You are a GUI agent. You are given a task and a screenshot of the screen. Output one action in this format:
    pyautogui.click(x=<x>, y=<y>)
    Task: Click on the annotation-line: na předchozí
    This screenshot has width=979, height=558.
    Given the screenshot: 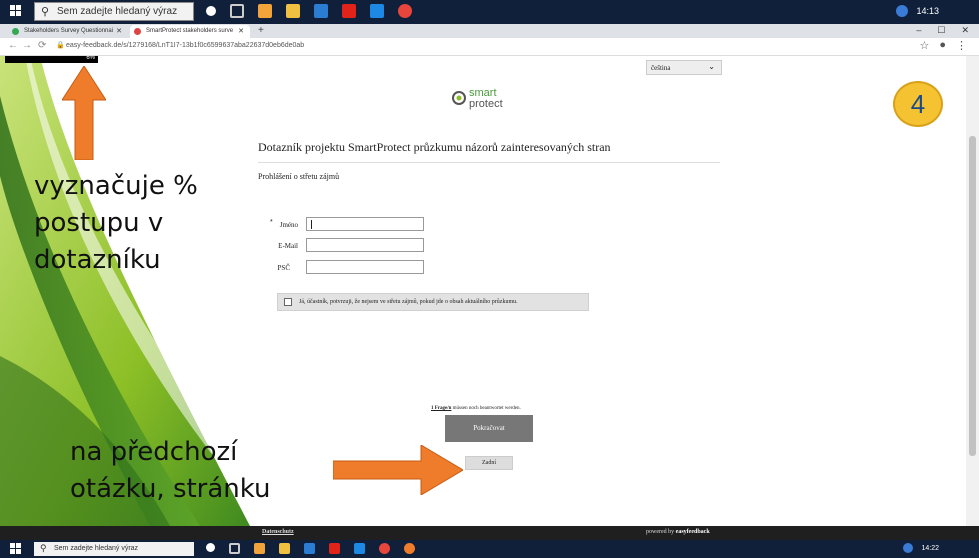 What is the action you would take?
    pyautogui.click(x=154, y=452)
    